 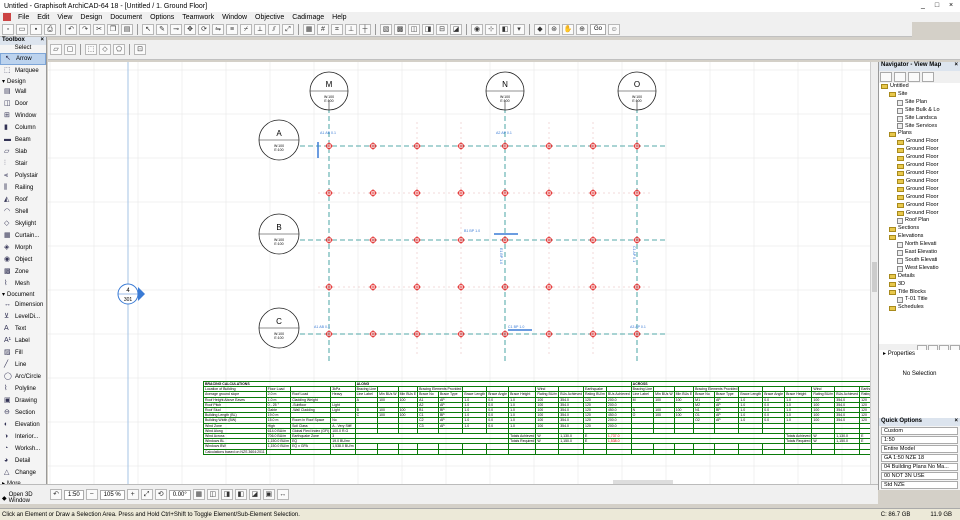 What do you see at coordinates (268, 494) in the screenshot?
I see `structure-icon: ▣` at bounding box center [268, 494].